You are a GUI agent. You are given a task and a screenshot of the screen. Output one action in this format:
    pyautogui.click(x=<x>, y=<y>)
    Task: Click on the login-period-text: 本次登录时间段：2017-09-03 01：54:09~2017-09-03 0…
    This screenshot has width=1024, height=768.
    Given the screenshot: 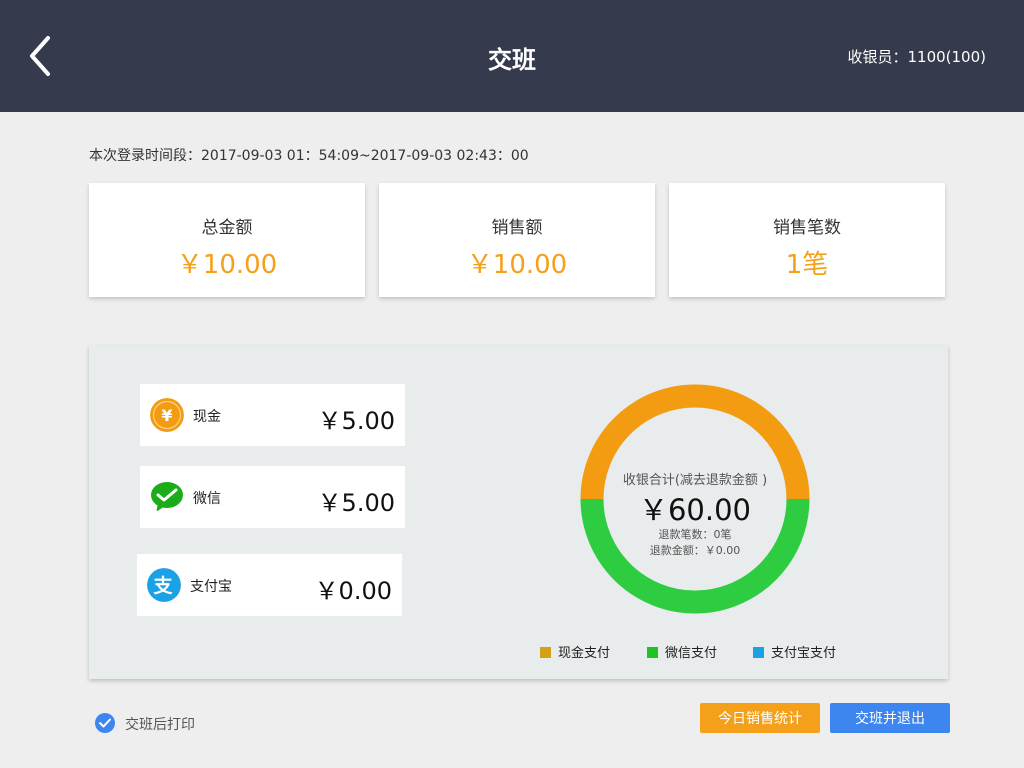 What is the action you would take?
    pyautogui.click(x=309, y=156)
    